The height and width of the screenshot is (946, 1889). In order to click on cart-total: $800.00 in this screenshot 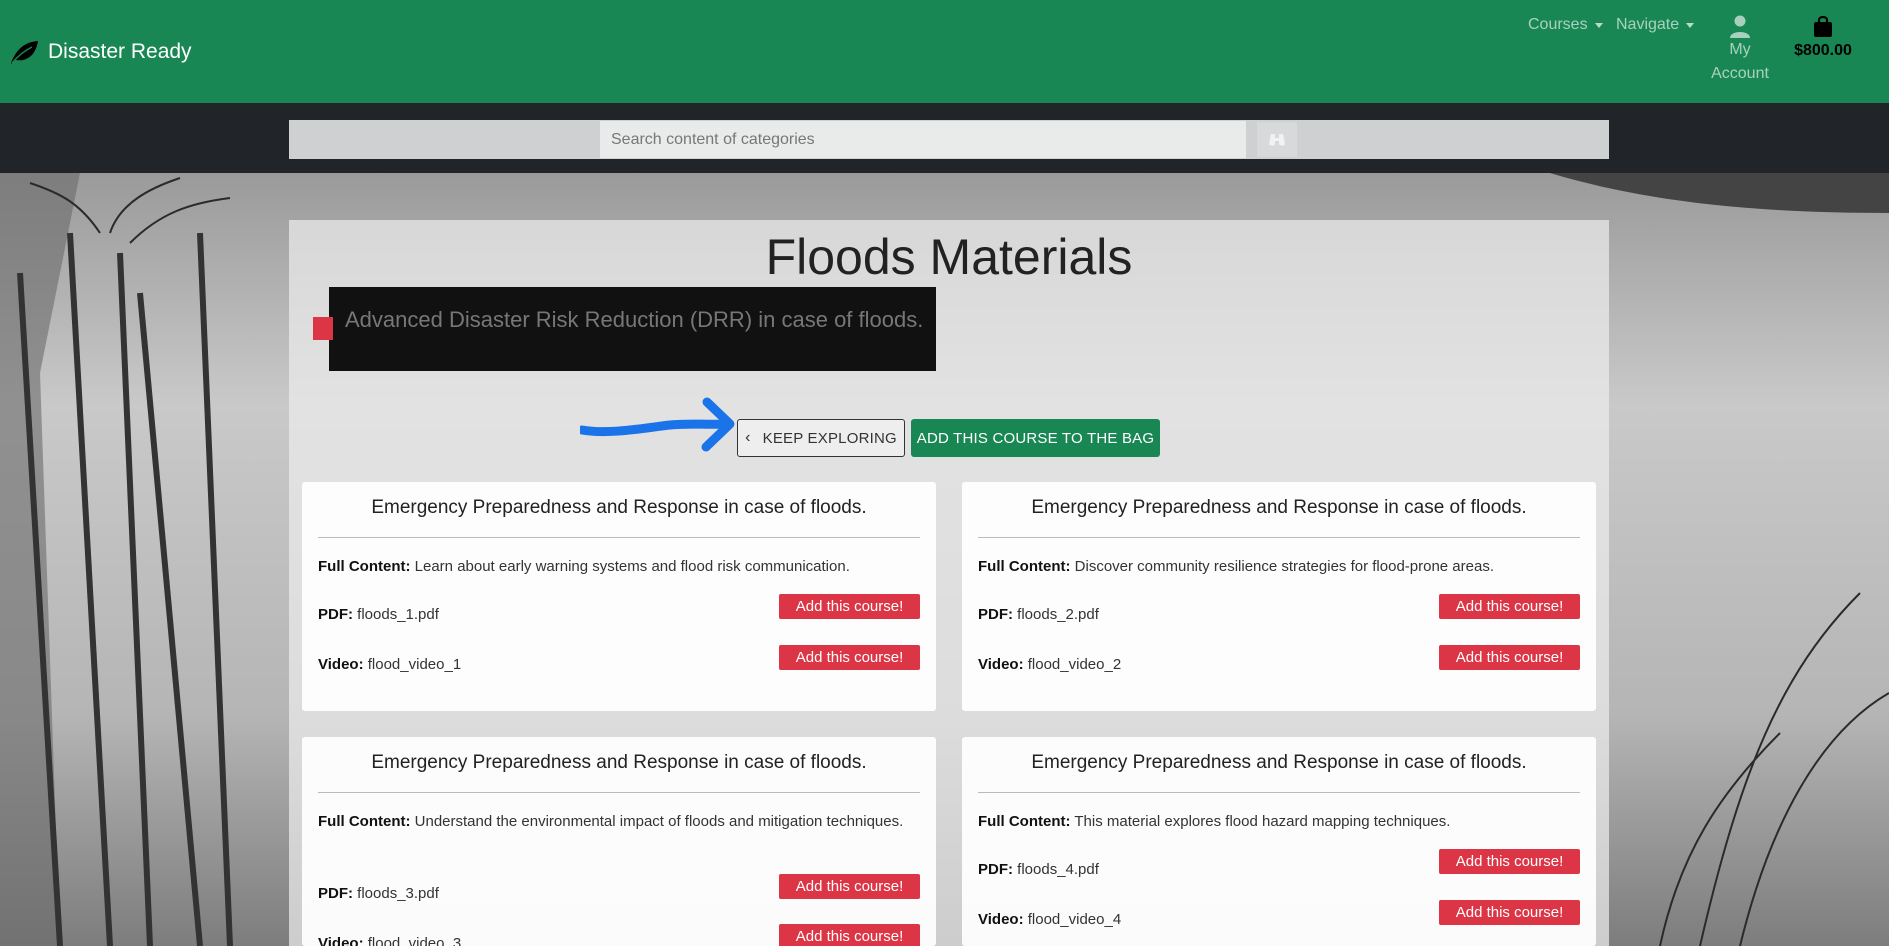, I will do `click(1823, 50)`.